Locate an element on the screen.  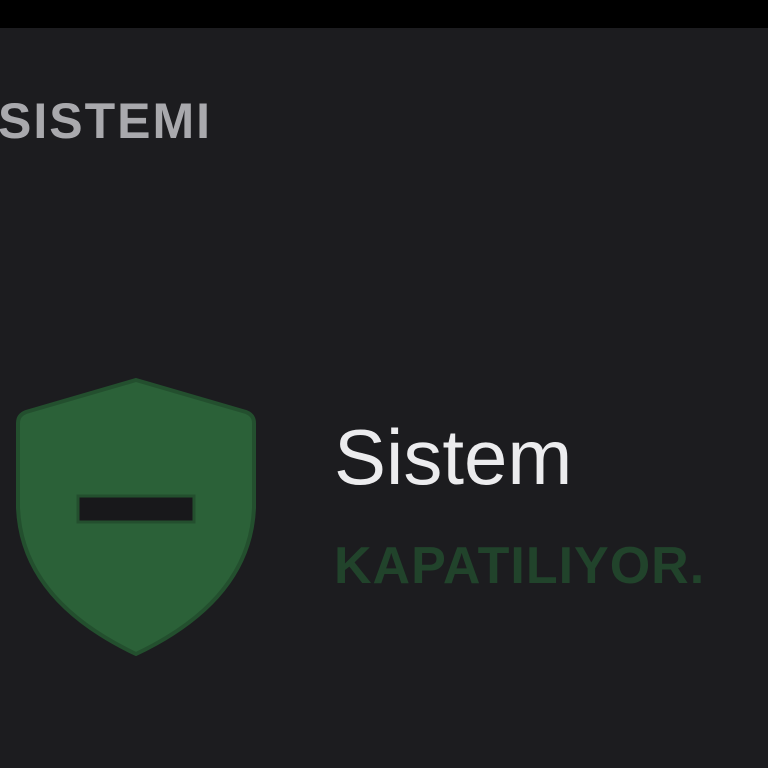
shield-minus-icon is located at coordinates (136, 517).